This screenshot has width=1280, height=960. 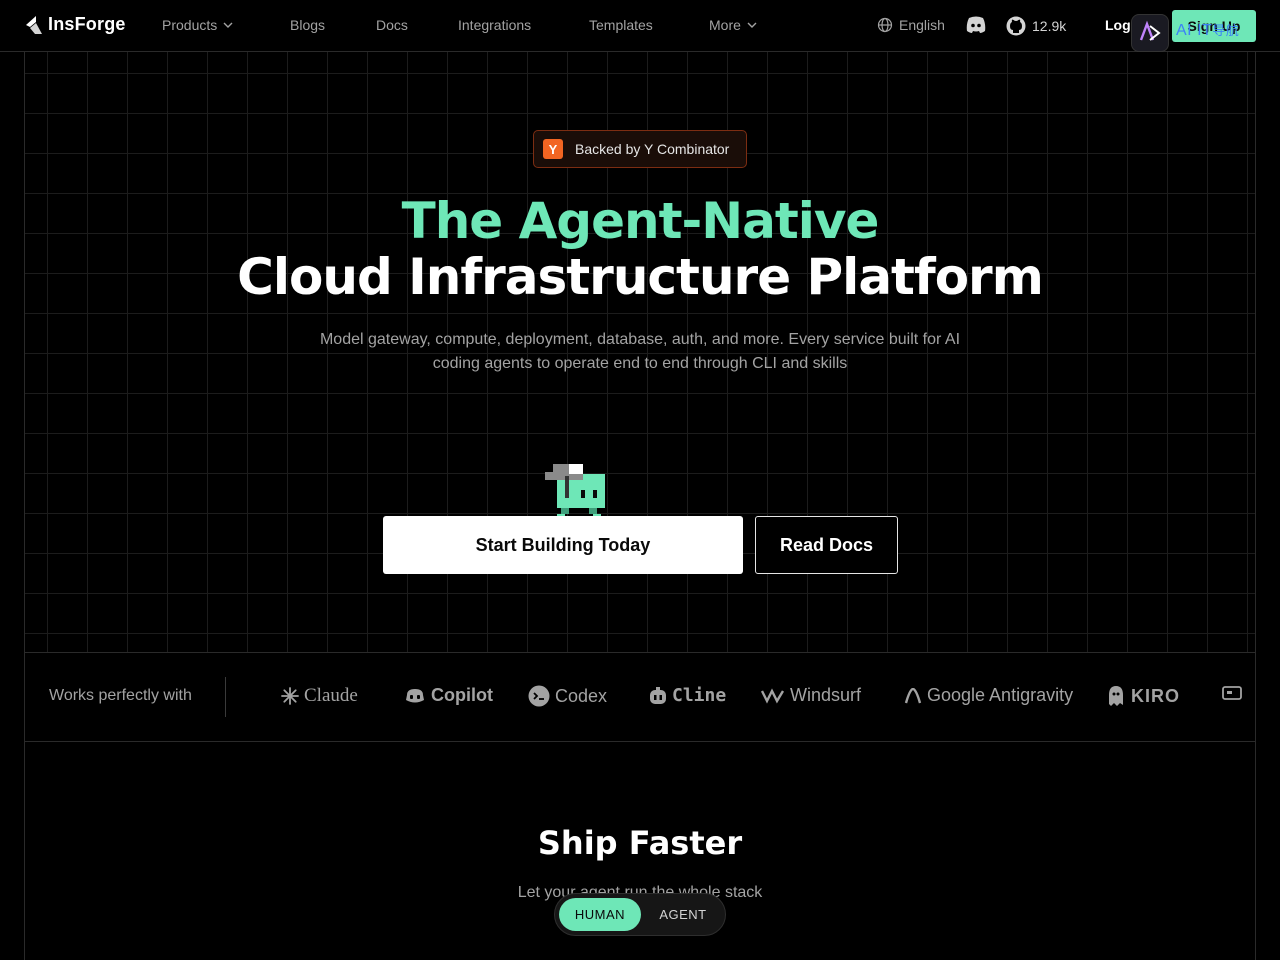 I want to click on partner-claude-label: Claude, so click(x=331, y=695).